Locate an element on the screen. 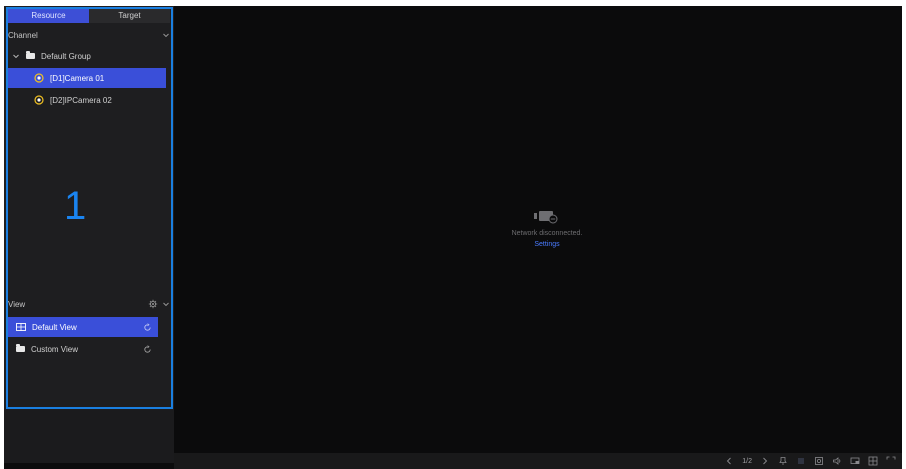 This screenshot has width=906, height=469. window-icon is located at coordinates (855, 461).